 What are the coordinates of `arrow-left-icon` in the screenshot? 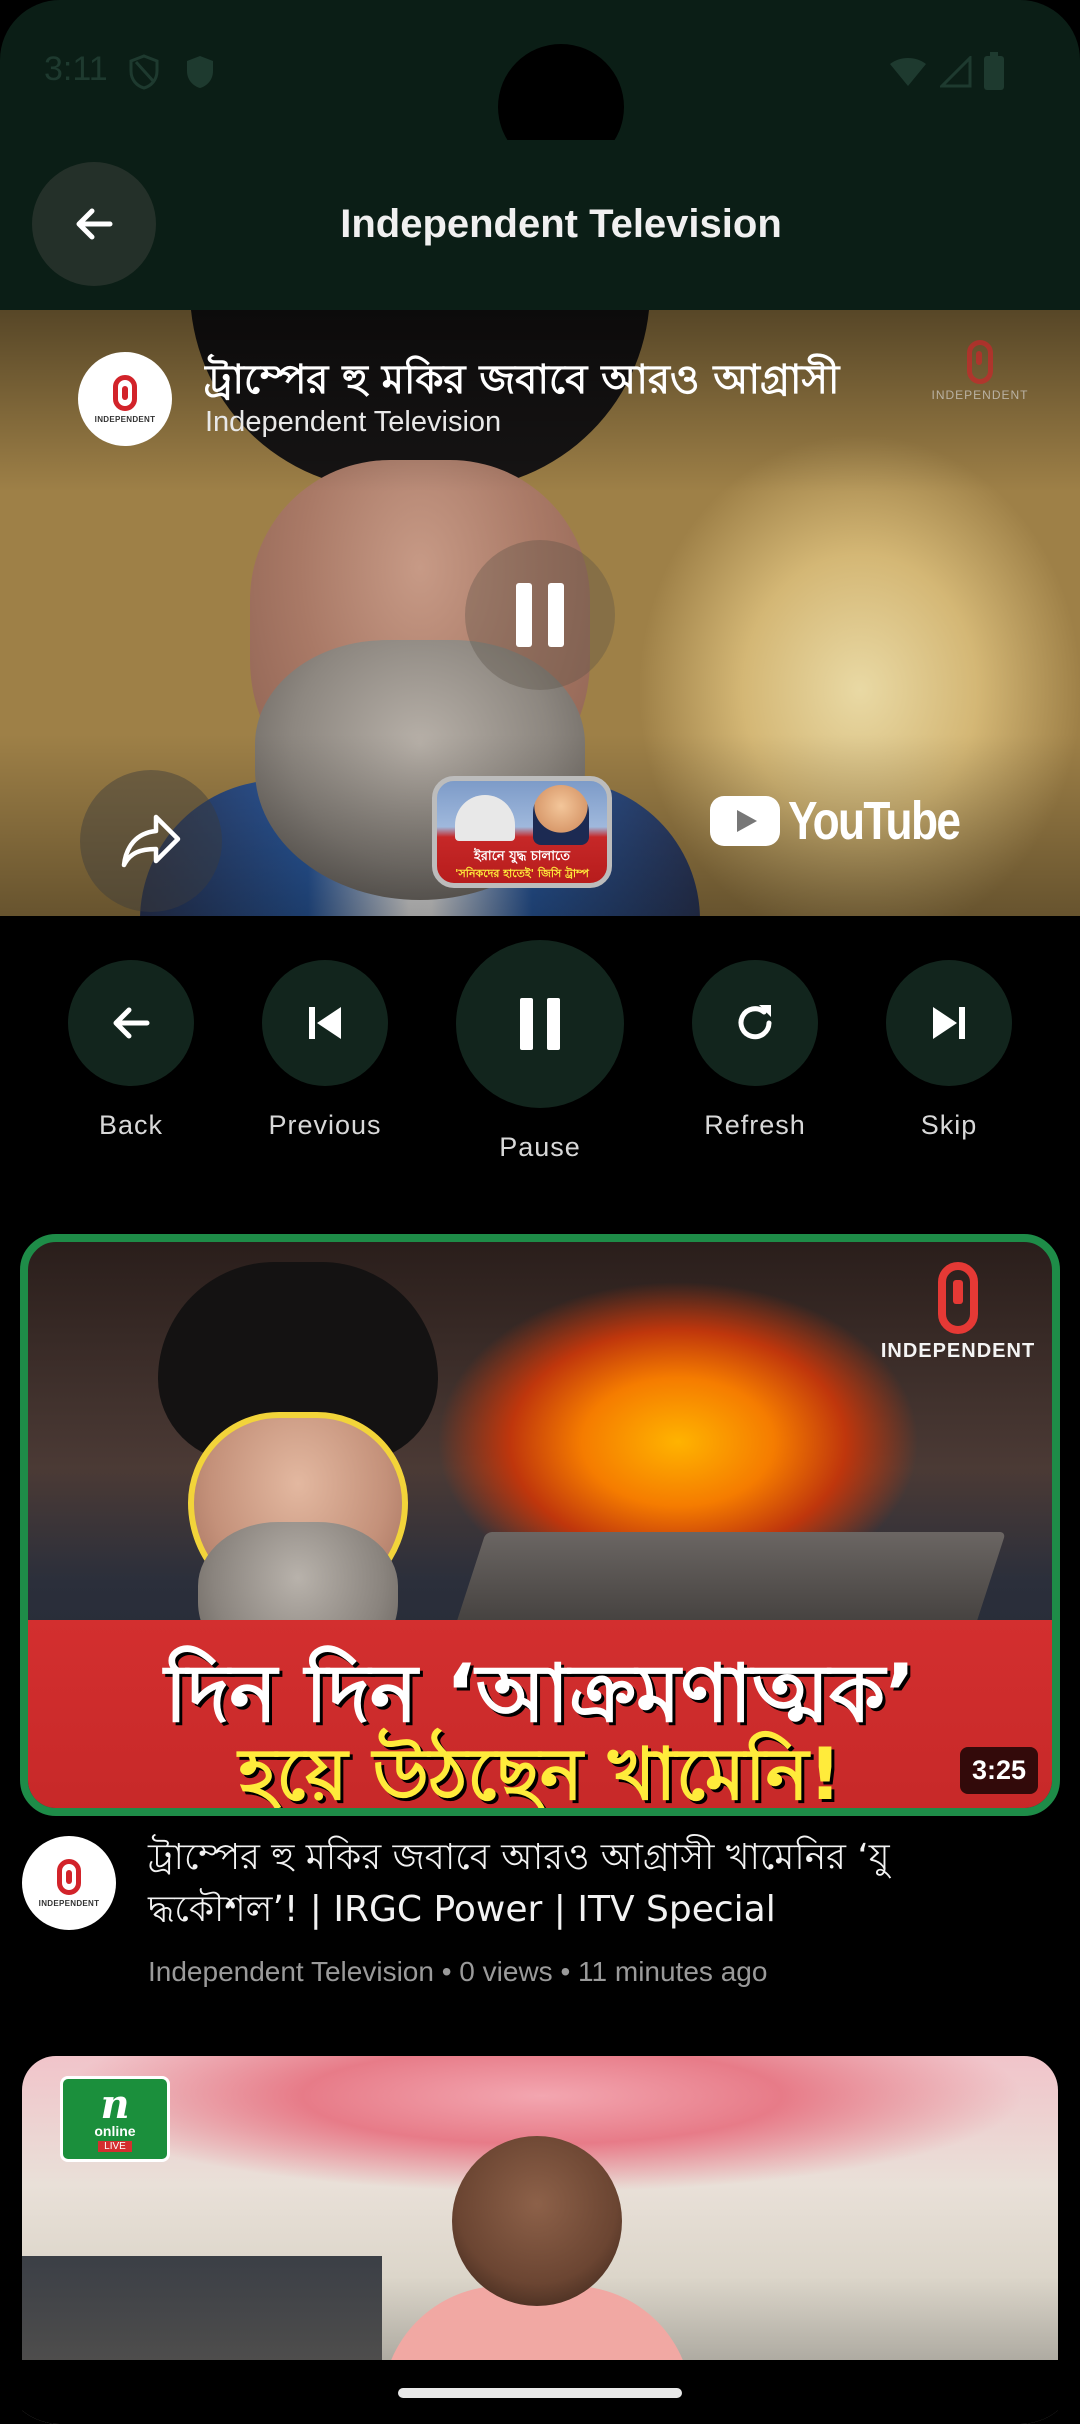 It's located at (131, 1023).